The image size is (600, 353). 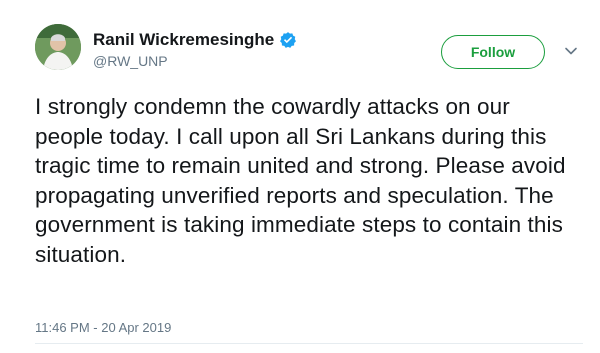 What do you see at coordinates (309, 343) in the screenshot?
I see `divider` at bounding box center [309, 343].